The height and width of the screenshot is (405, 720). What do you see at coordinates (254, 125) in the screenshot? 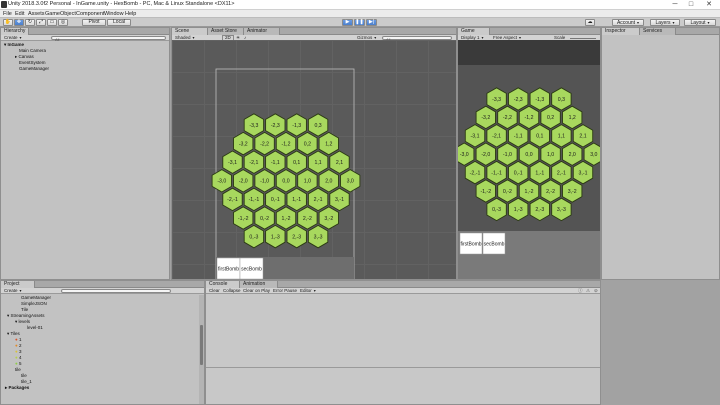
I see `scene-hex-tile: -3,3` at bounding box center [254, 125].